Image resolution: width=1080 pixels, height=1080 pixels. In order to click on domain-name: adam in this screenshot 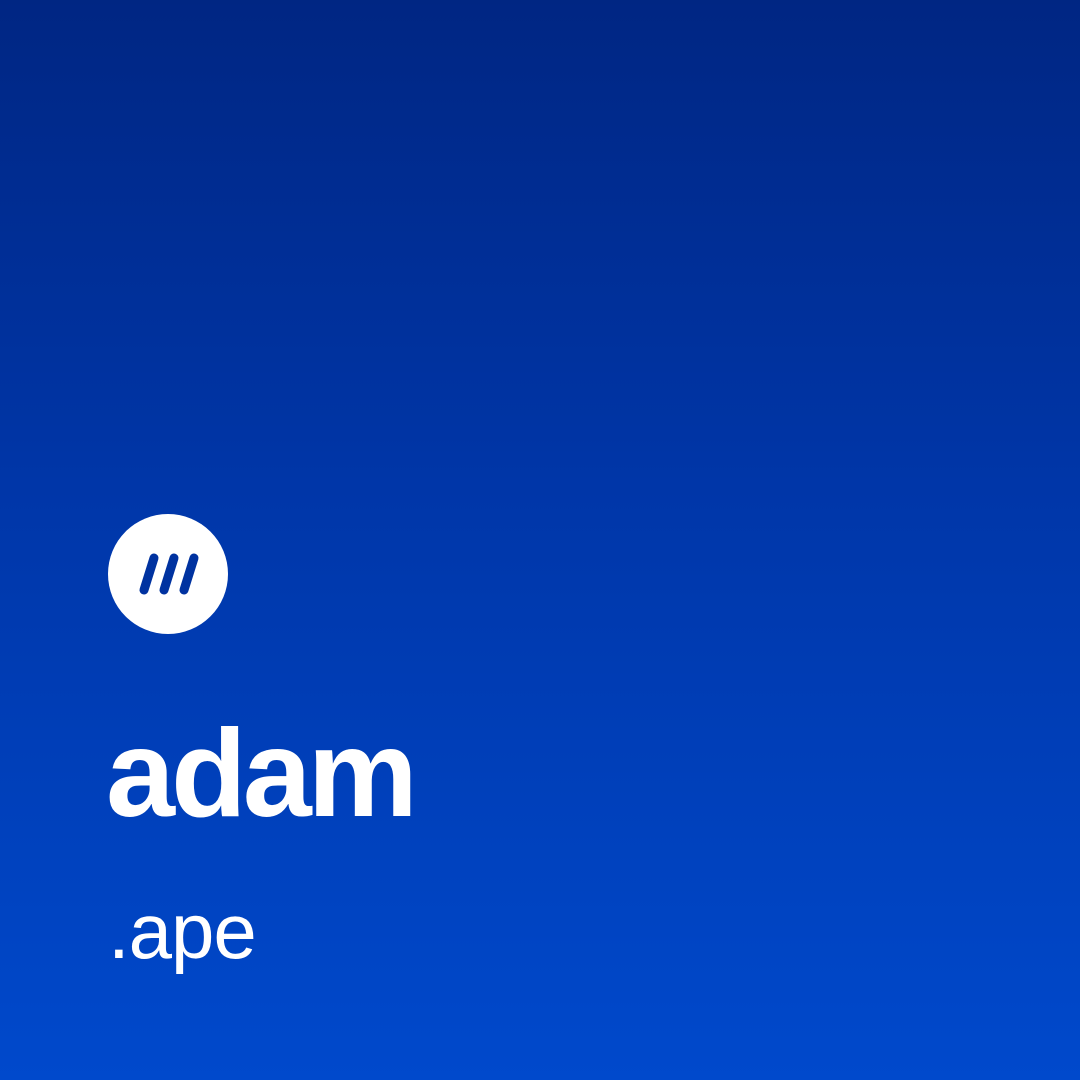, I will do `click(262, 774)`.